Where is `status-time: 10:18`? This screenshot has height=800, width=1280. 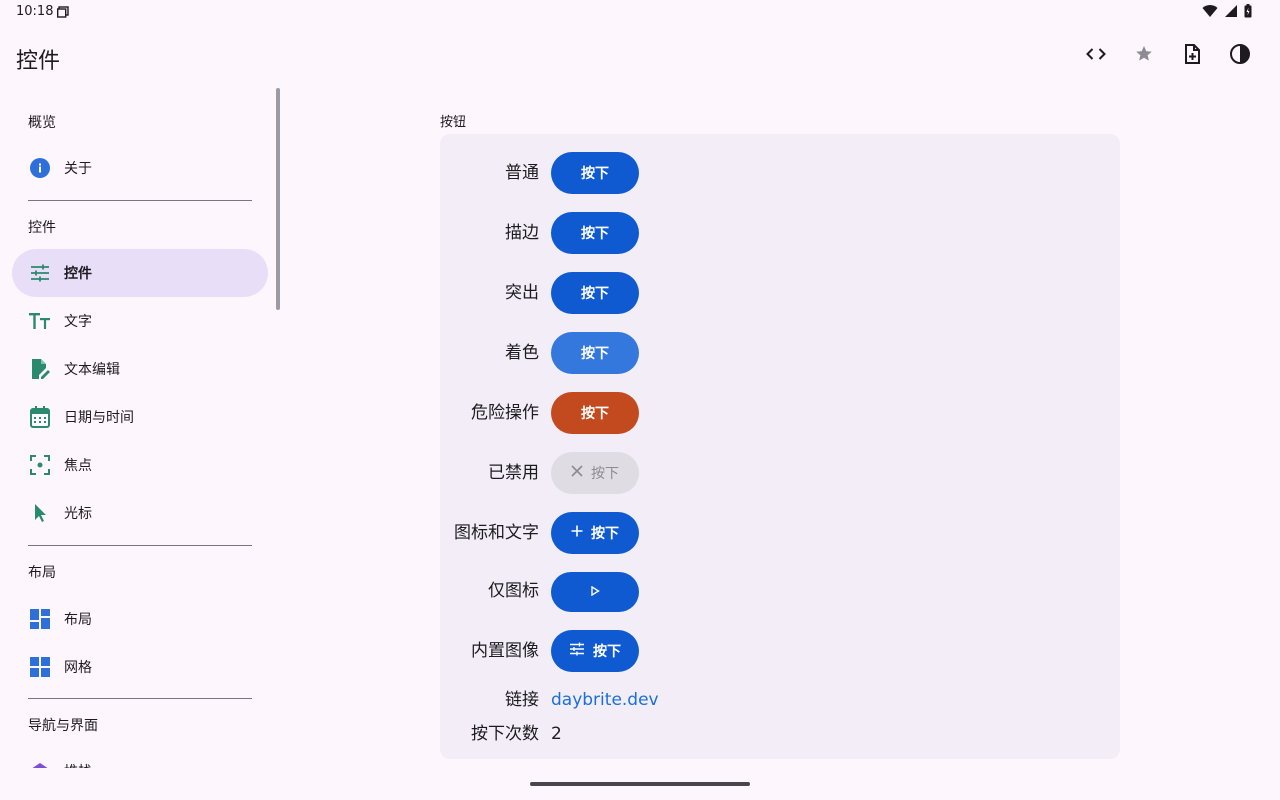
status-time: 10:18 is located at coordinates (35, 11).